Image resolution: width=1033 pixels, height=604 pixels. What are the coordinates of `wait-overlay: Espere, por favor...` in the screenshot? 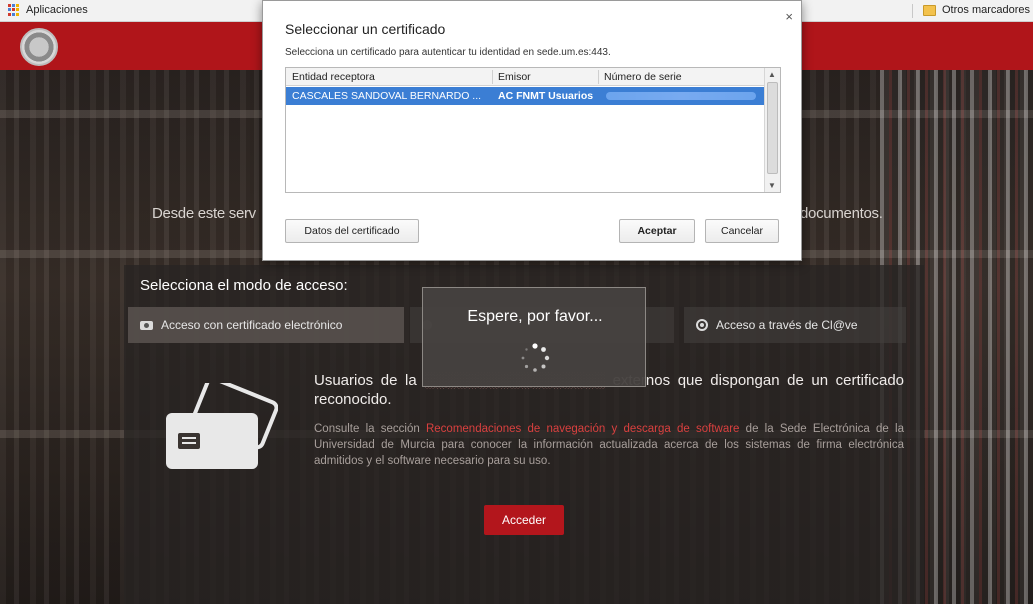 It's located at (534, 337).